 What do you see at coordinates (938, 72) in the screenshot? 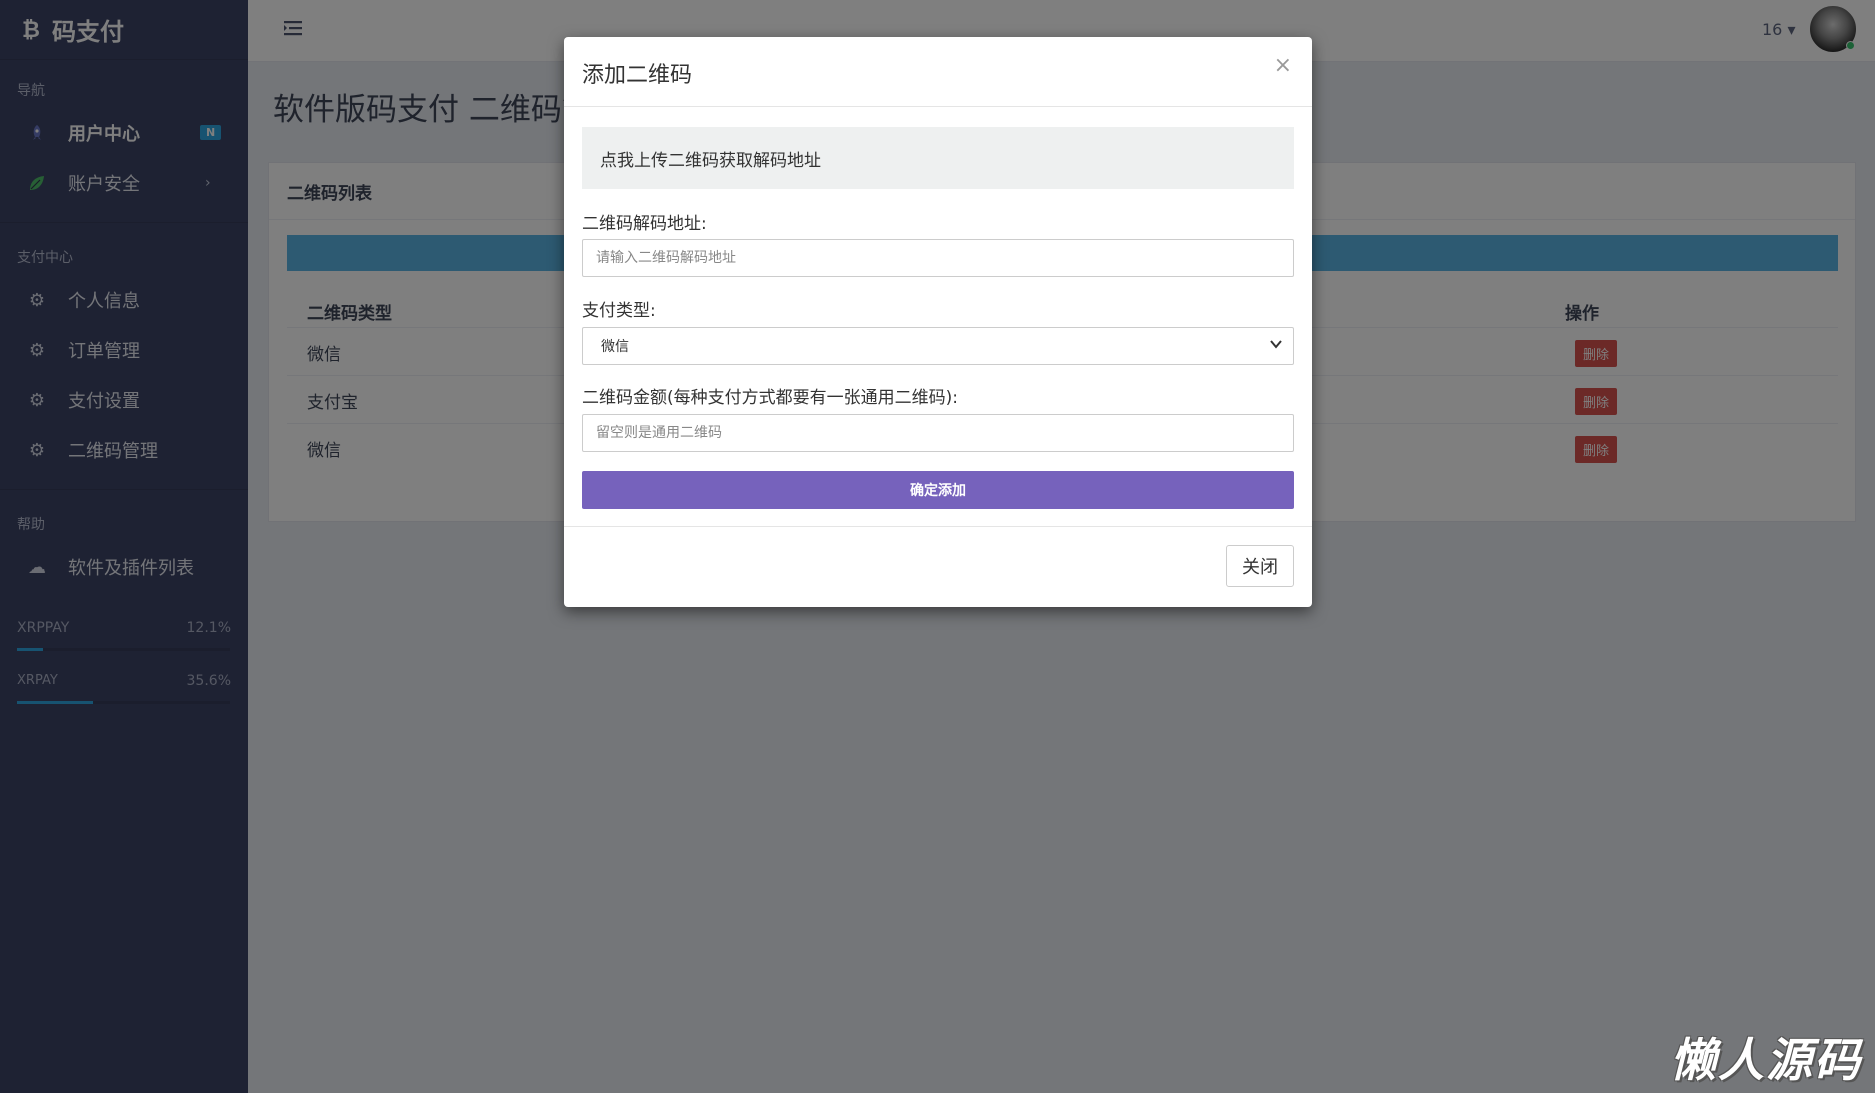
I see `modal-header: 添加二维码 ×` at bounding box center [938, 72].